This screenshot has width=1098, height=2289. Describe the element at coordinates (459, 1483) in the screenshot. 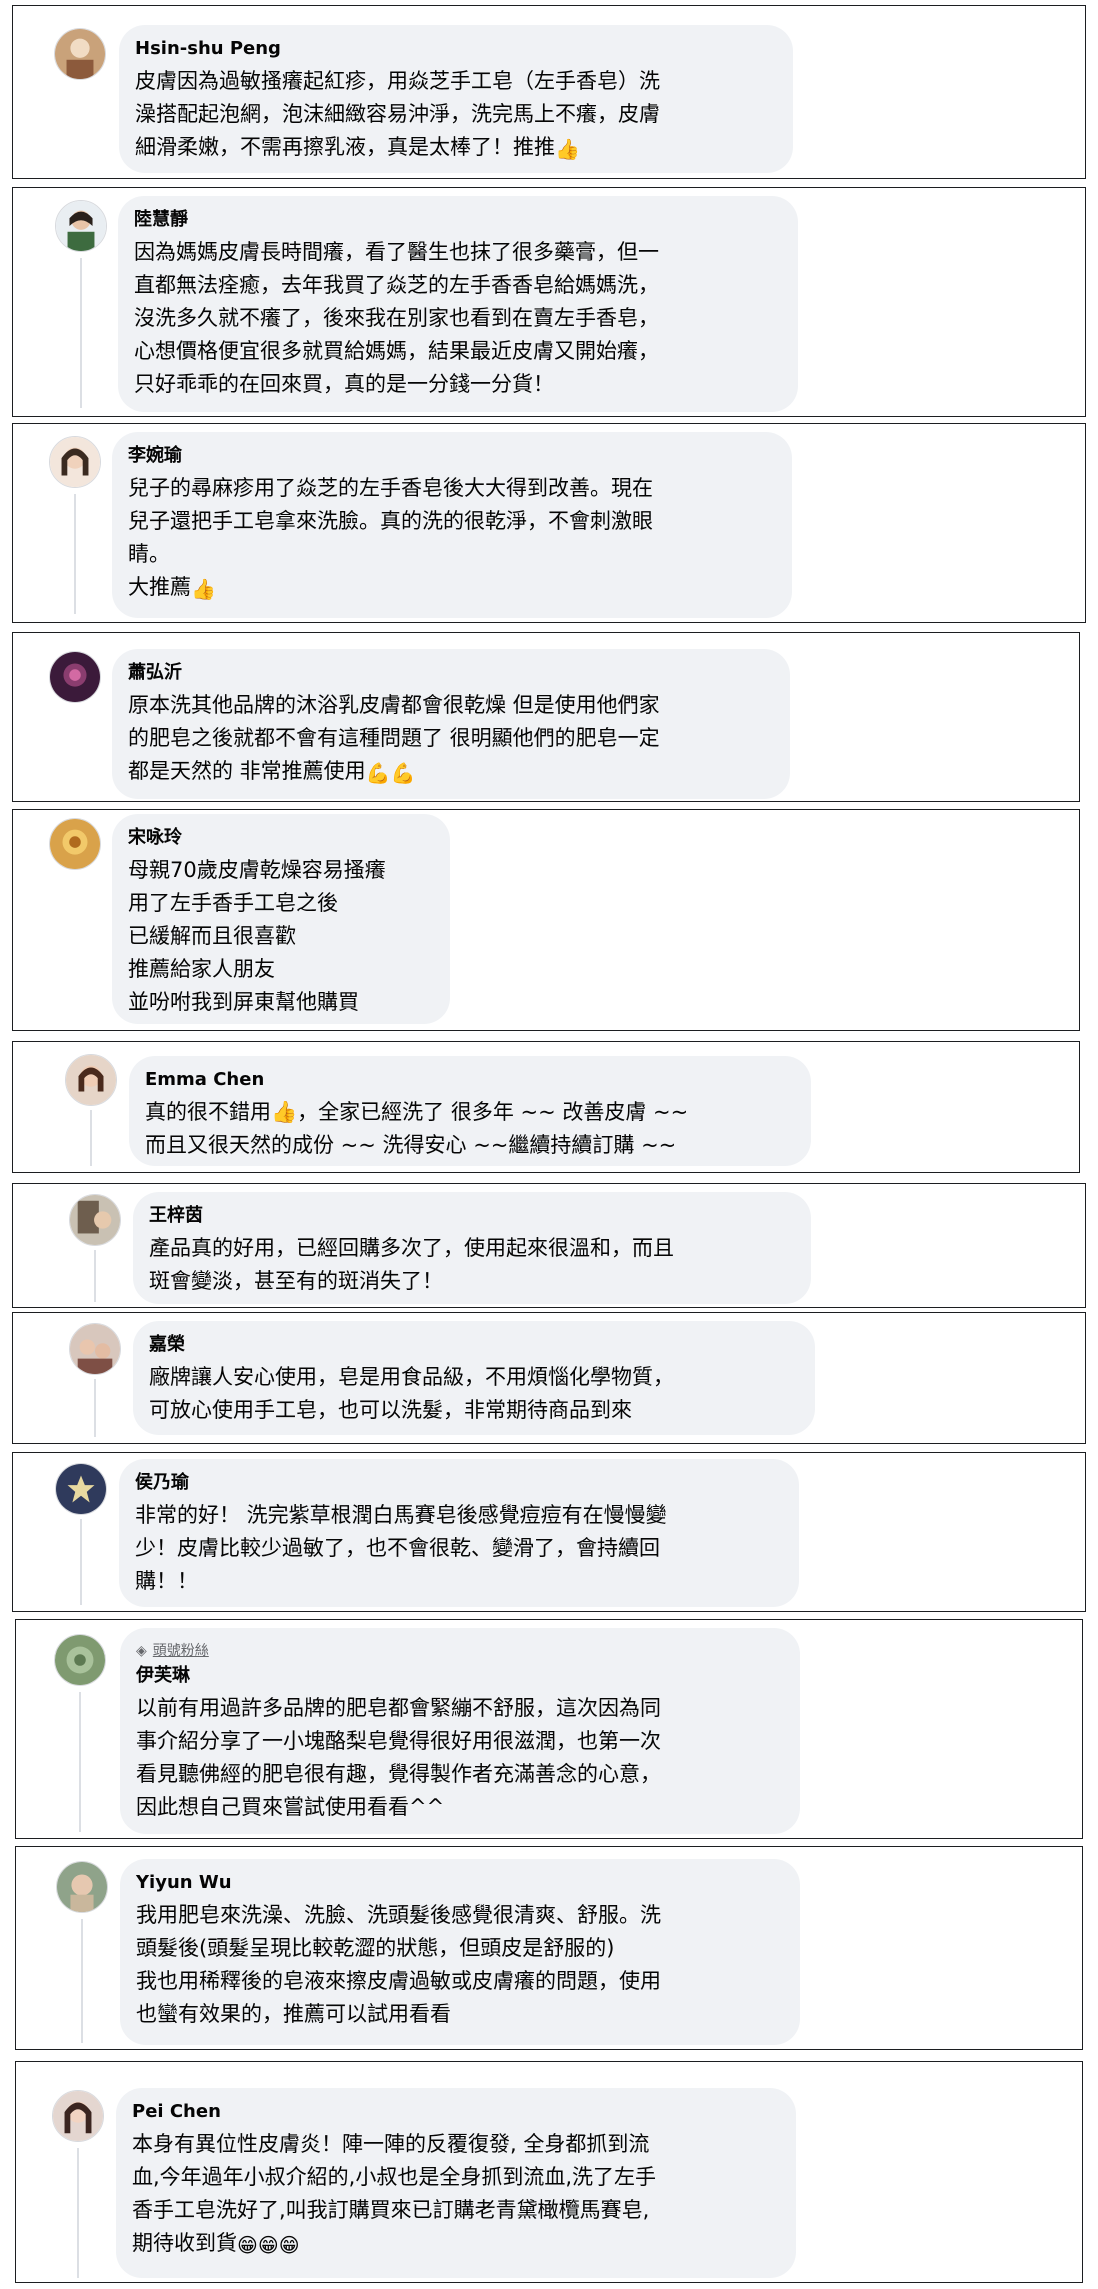

I see `comment-author: 侯乃瑜` at that location.